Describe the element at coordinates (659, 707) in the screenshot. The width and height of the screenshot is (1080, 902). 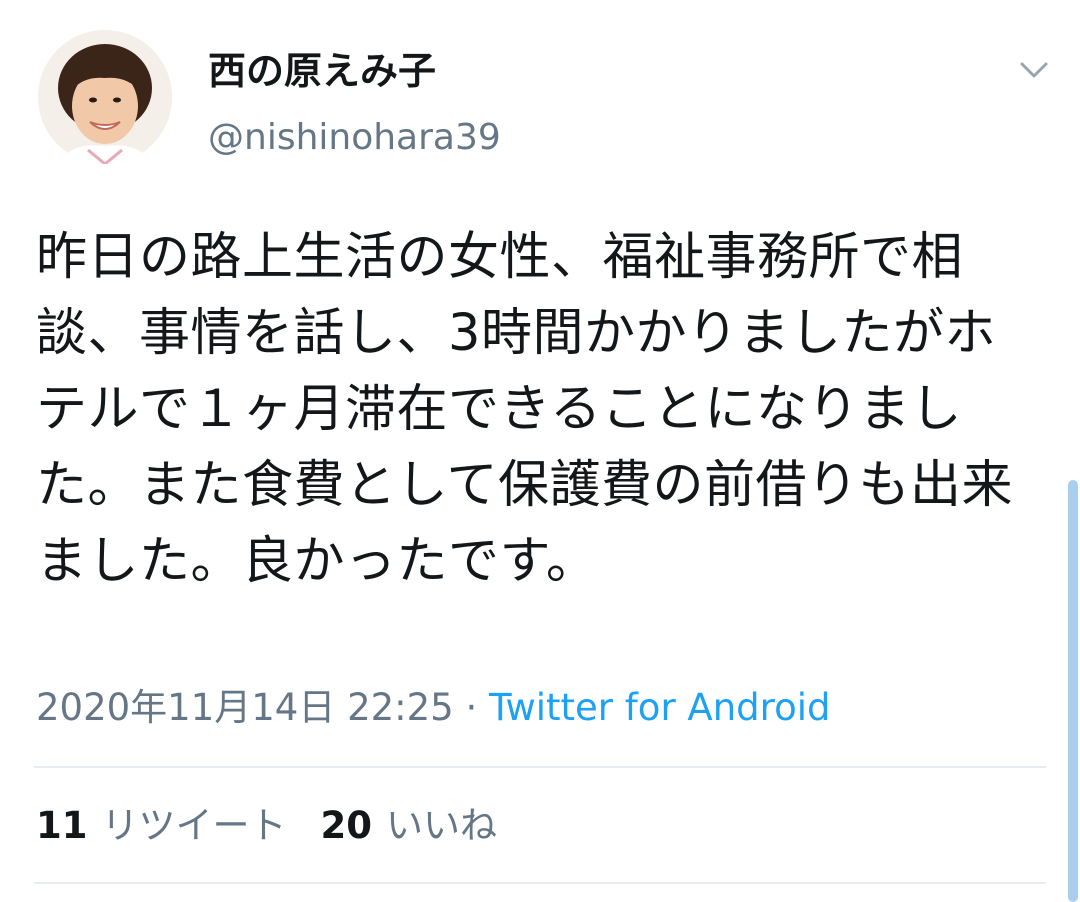
I see `tweet-source-link: Twitter for Android` at that location.